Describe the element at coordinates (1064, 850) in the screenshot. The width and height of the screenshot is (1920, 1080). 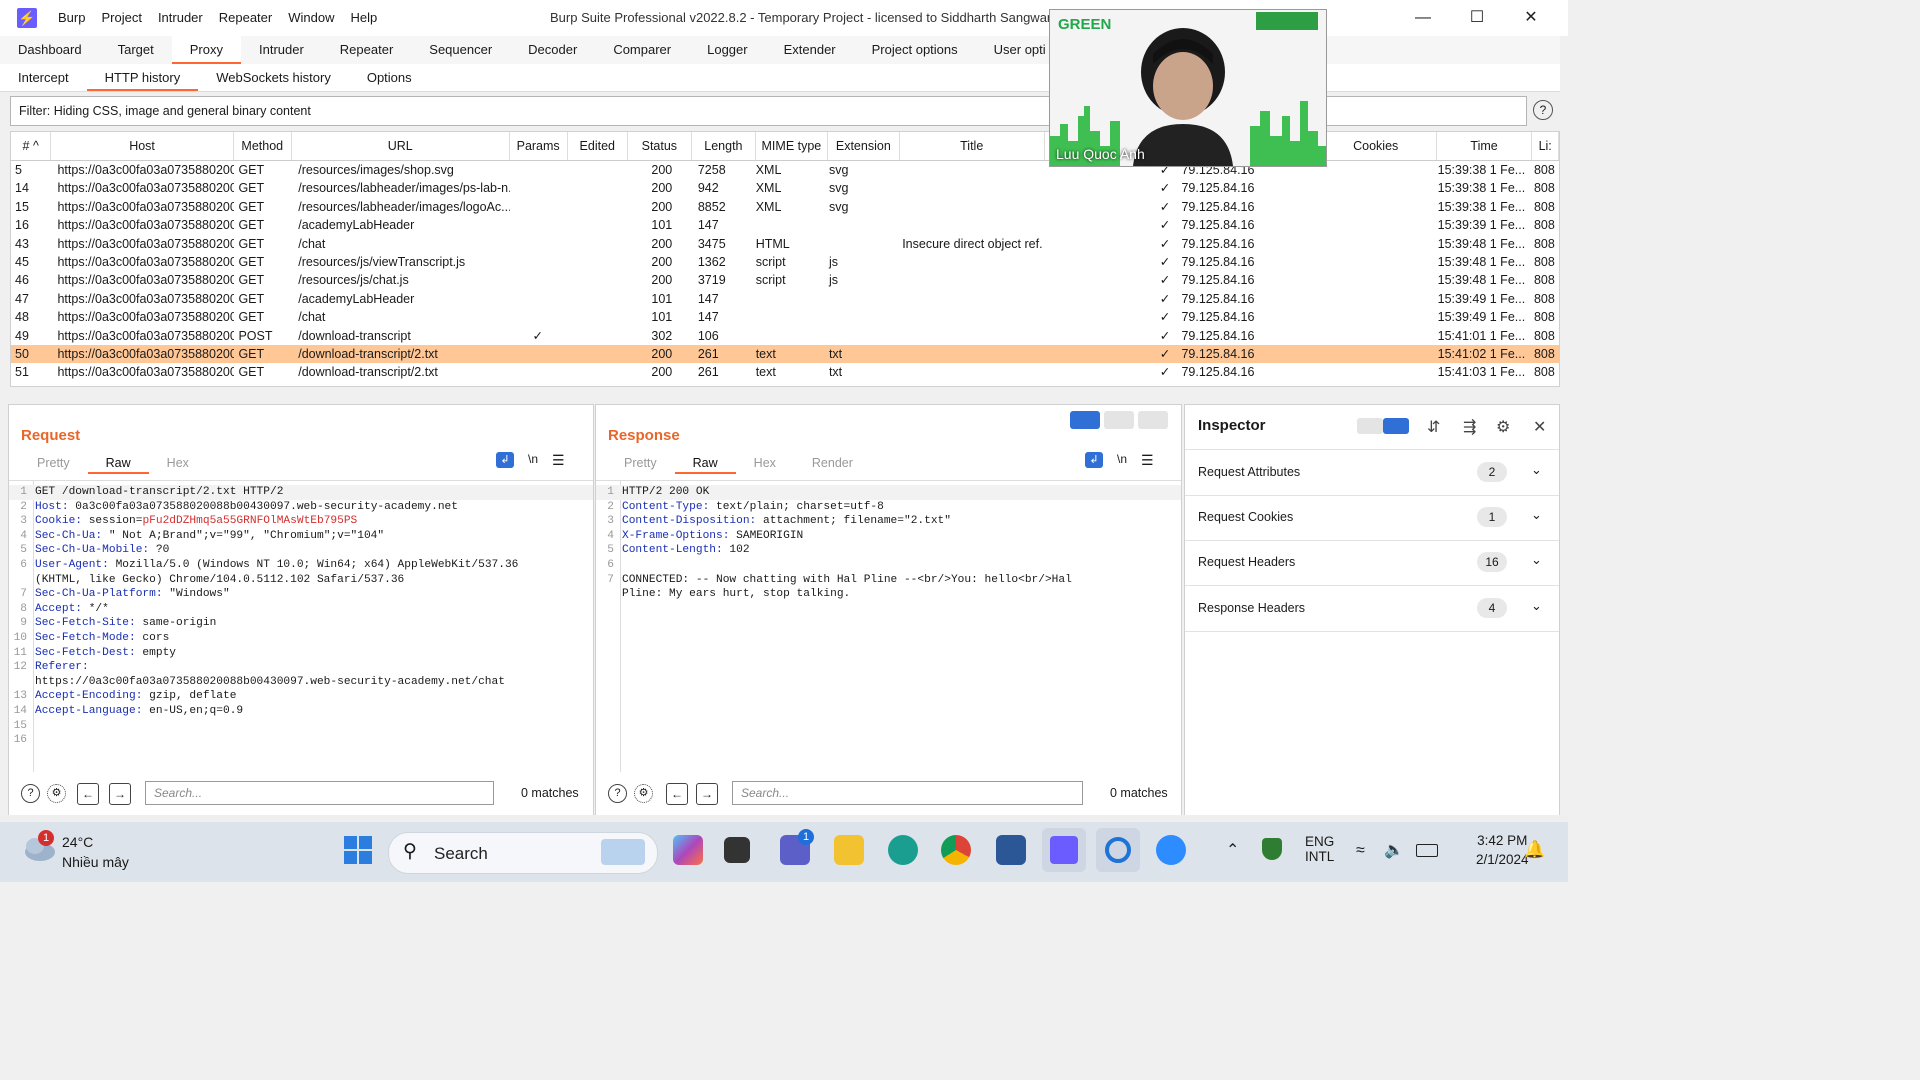
I see `burp-taskbar-icon` at that location.